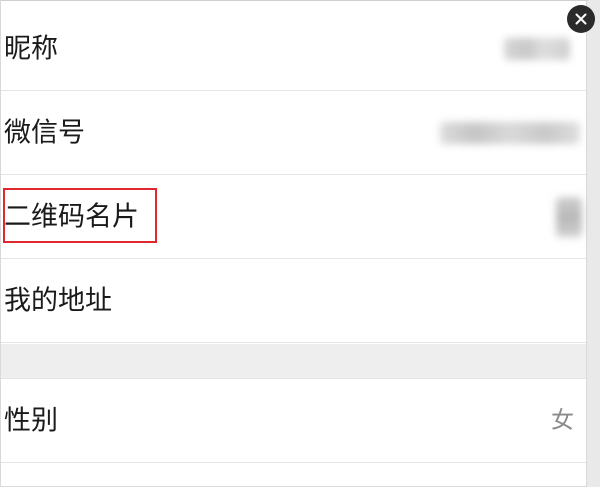  What do you see at coordinates (537, 48) in the screenshot?
I see `nickname-value-redacted` at bounding box center [537, 48].